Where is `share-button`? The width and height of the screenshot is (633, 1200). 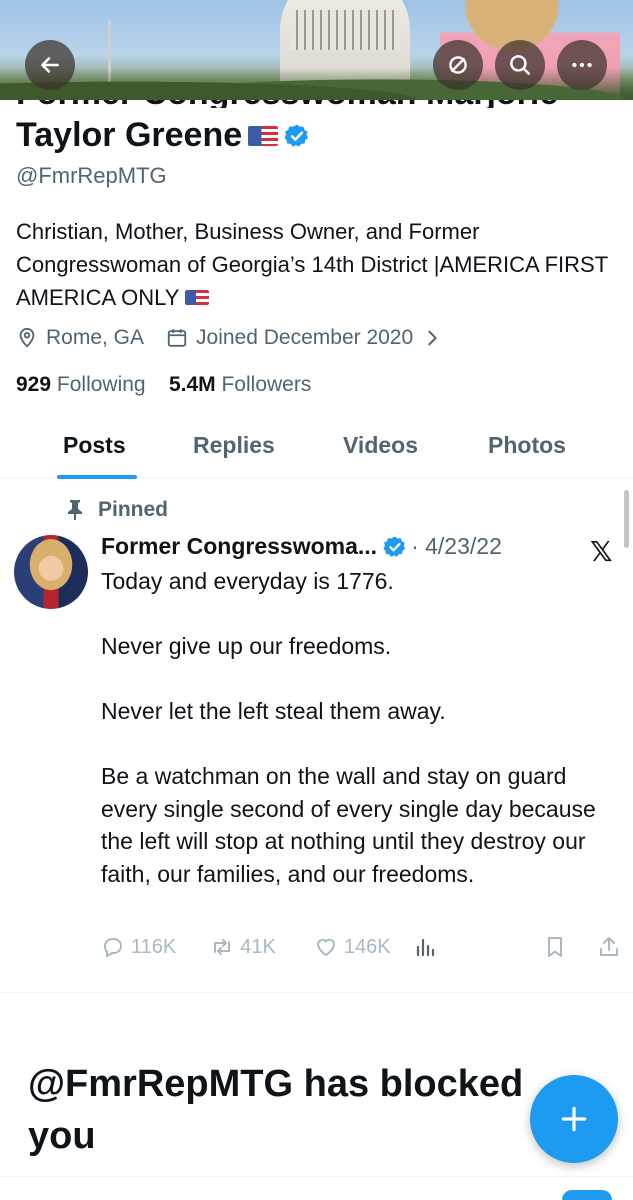 share-button is located at coordinates (609, 947).